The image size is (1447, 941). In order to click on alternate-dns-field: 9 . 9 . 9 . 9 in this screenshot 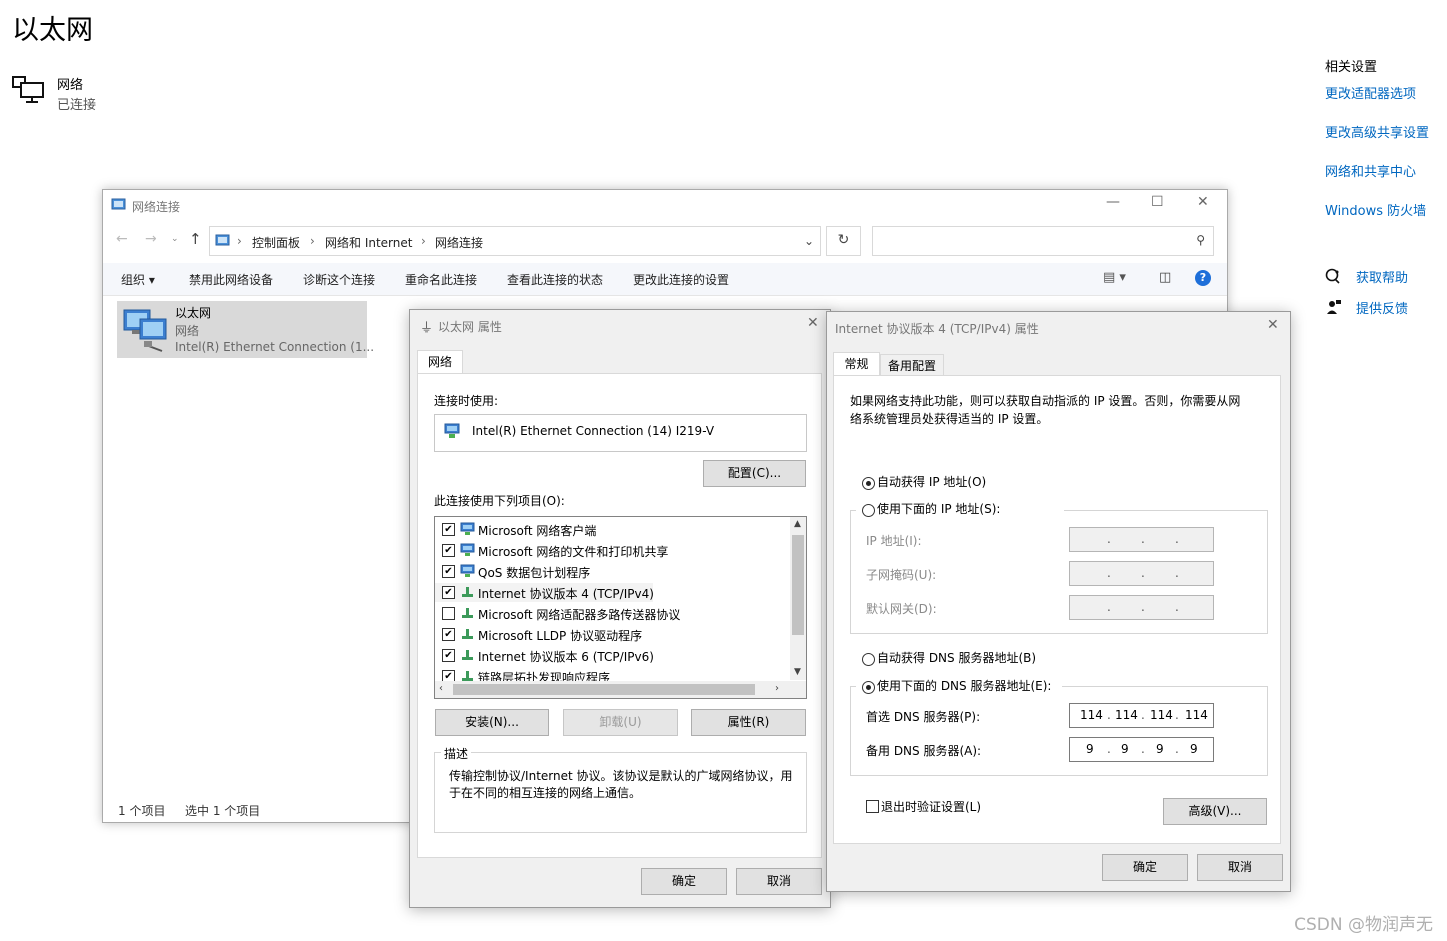, I will do `click(1141, 749)`.